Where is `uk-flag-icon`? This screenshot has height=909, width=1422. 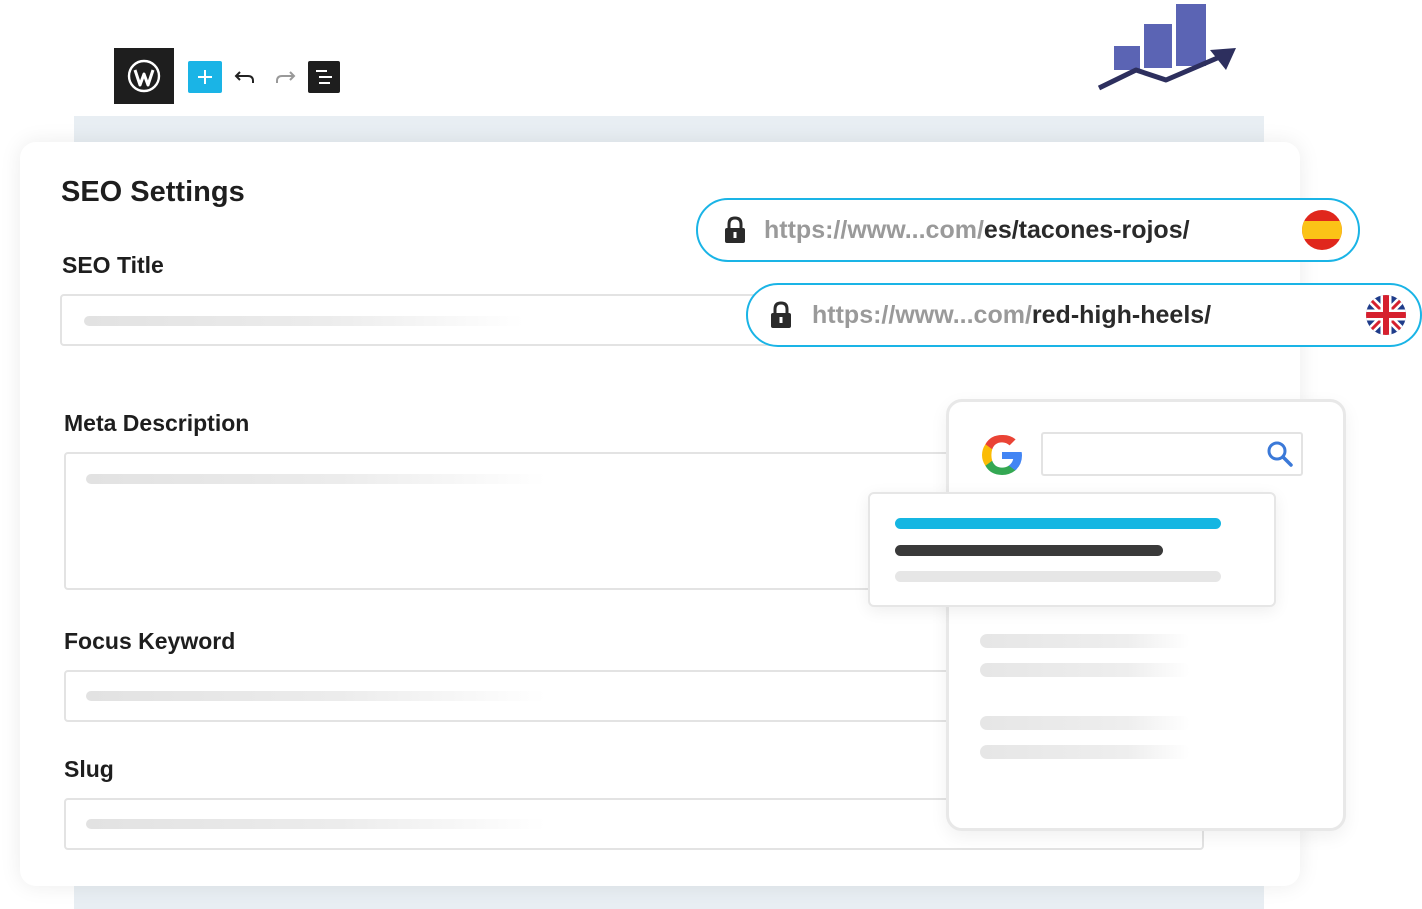 uk-flag-icon is located at coordinates (1386, 315).